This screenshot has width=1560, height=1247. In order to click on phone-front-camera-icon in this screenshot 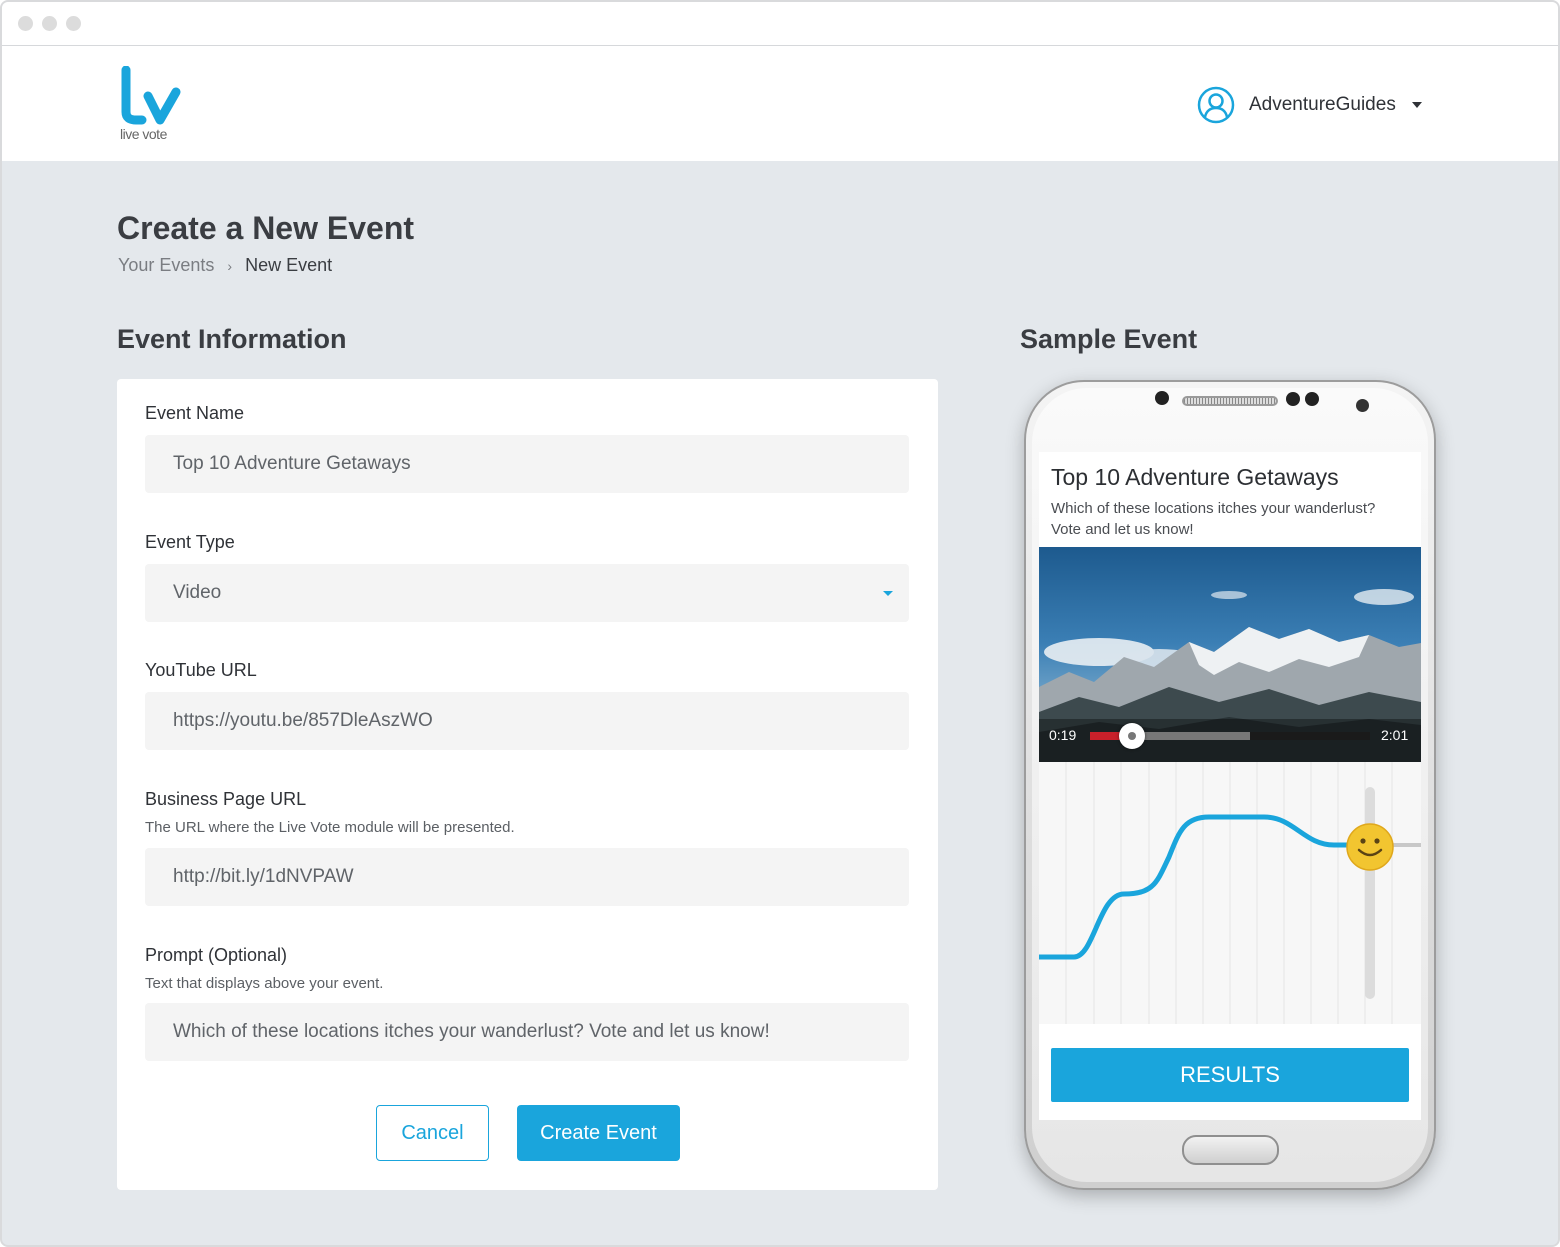, I will do `click(1362, 405)`.